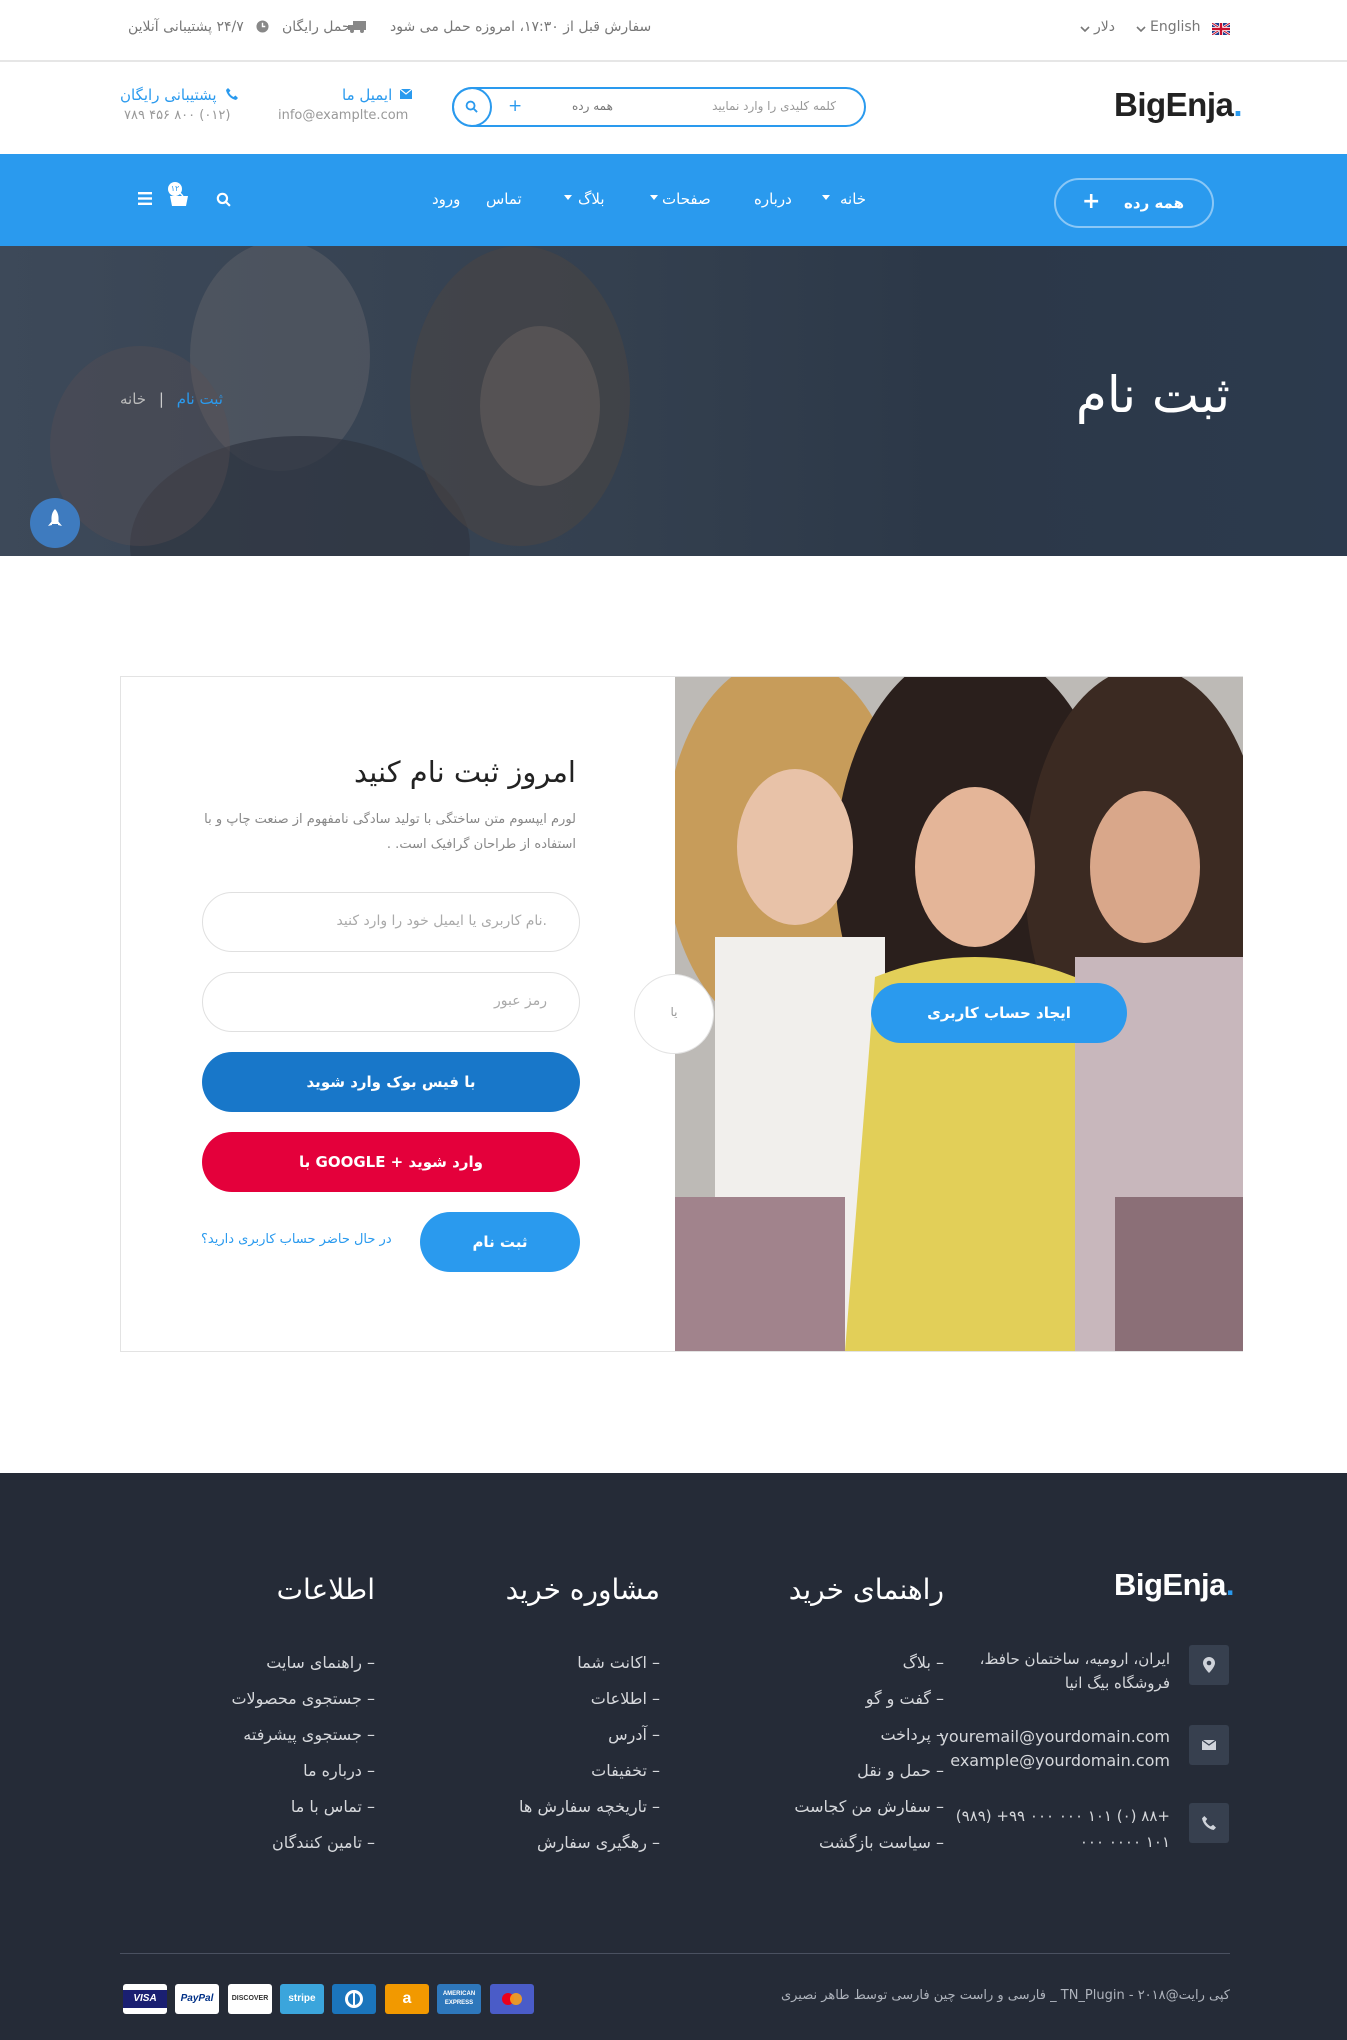 The image size is (1347, 2040). I want to click on online-support-text: ۲۴/۷ پشتیبانی آنلاین, so click(186, 27).